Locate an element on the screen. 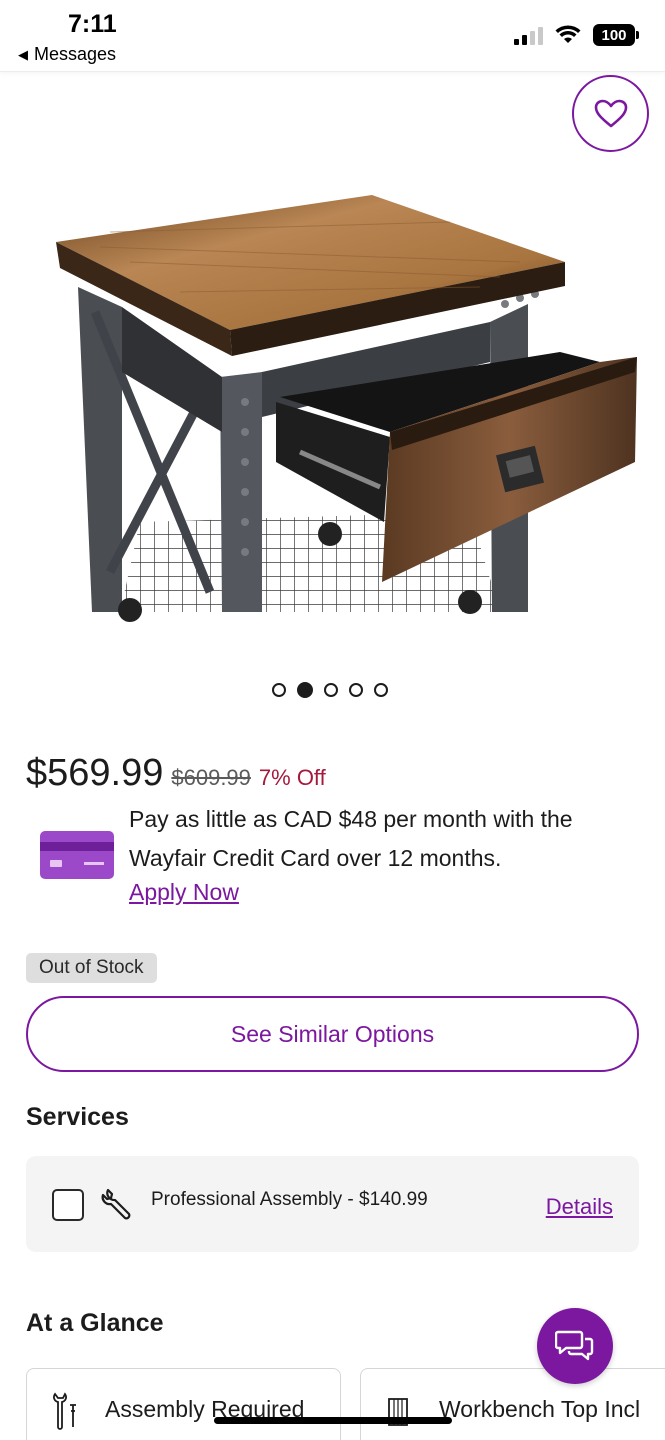 The width and height of the screenshot is (665, 1440). sale-price: $569.99 is located at coordinates (95, 773).